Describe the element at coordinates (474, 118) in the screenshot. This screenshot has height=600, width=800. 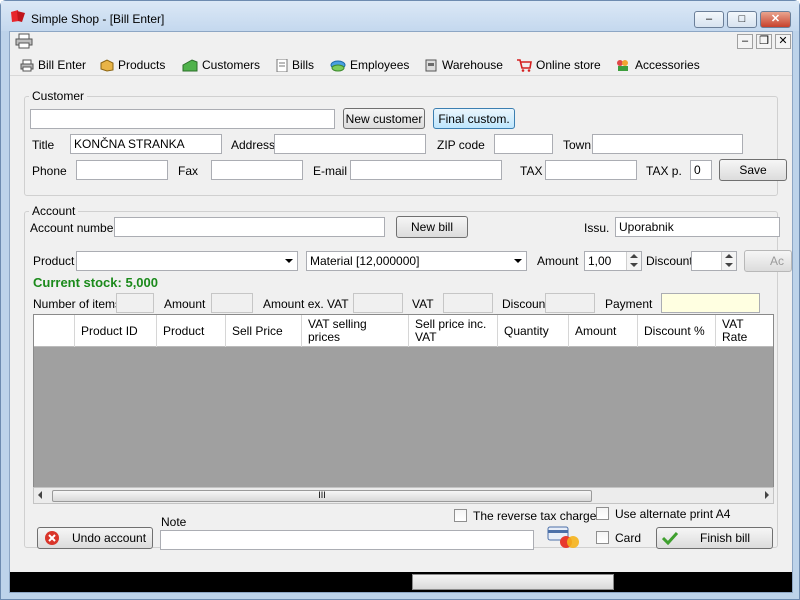
I see `final-customer-button: Final custom.` at that location.